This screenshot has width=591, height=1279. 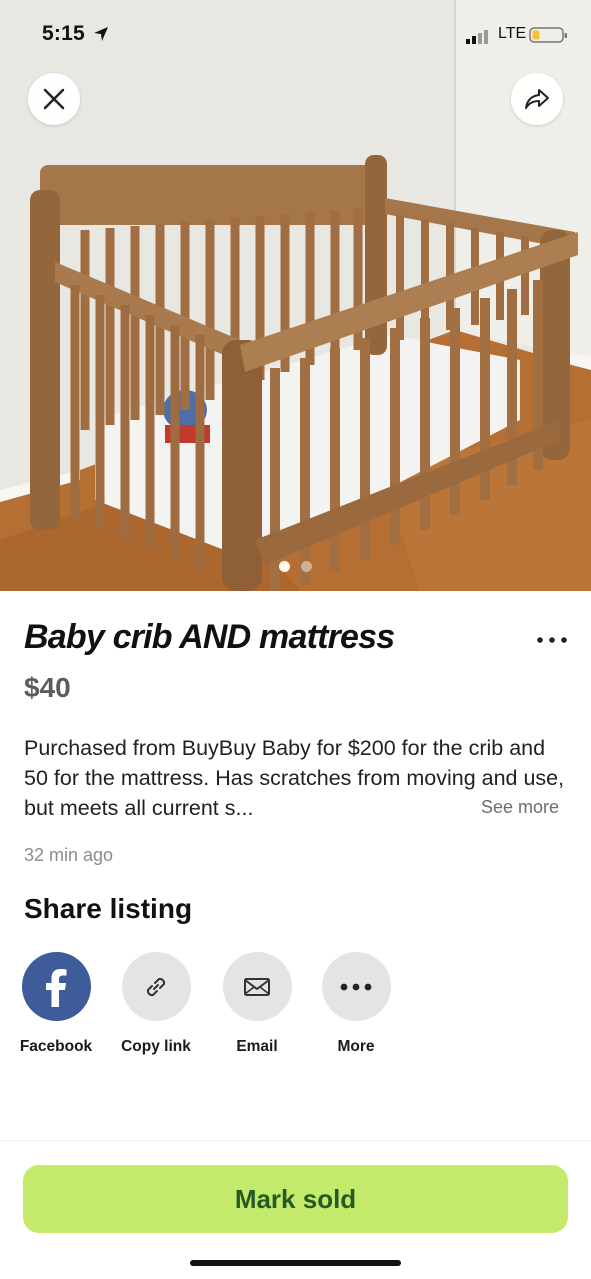 What do you see at coordinates (306, 566) in the screenshot?
I see `page-dot` at bounding box center [306, 566].